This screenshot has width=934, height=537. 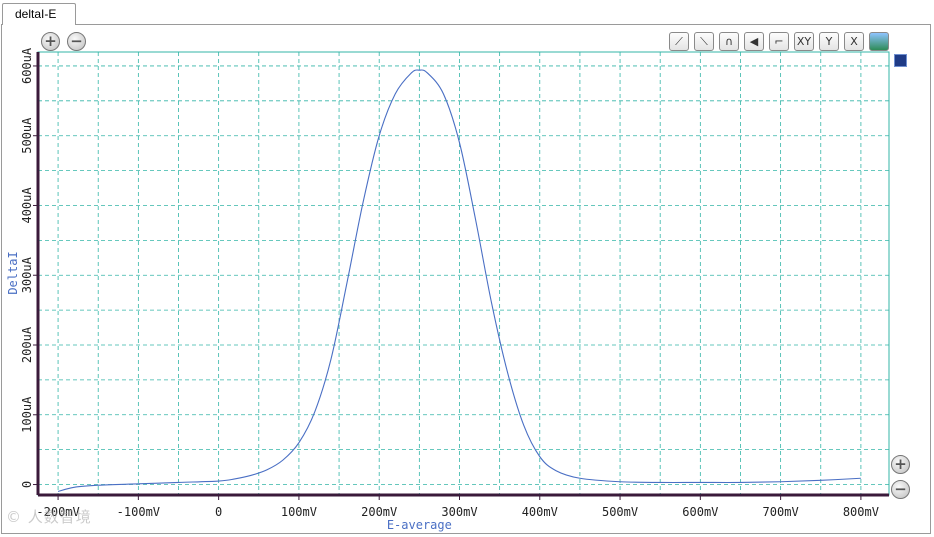 I want to click on x-tick-label: 600mV, so click(x=700, y=512).